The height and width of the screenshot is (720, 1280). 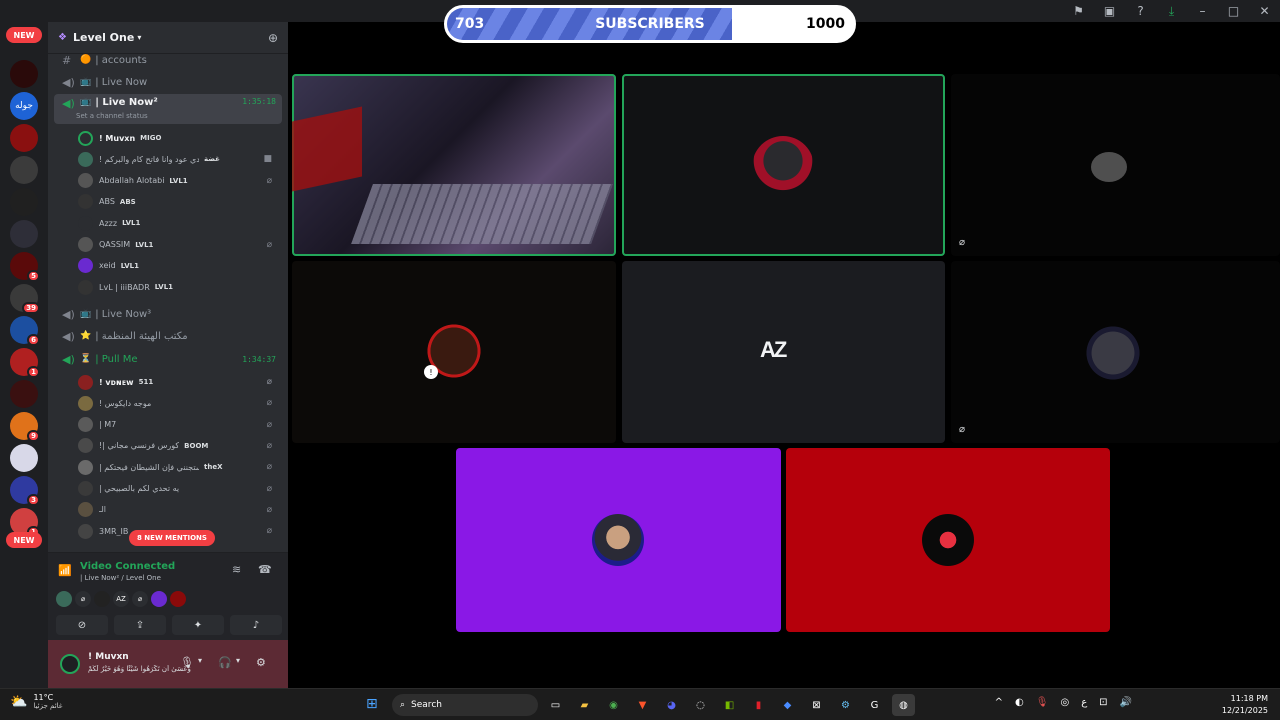 I want to click on server-icon: 1, so click(x=25, y=363).